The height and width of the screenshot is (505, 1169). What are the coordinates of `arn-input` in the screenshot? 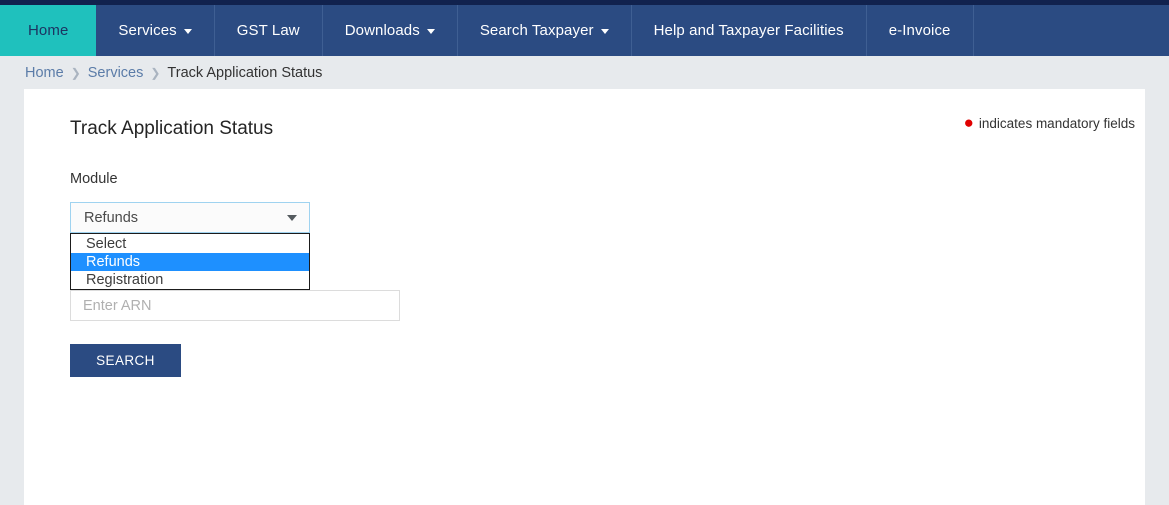 It's located at (235, 305).